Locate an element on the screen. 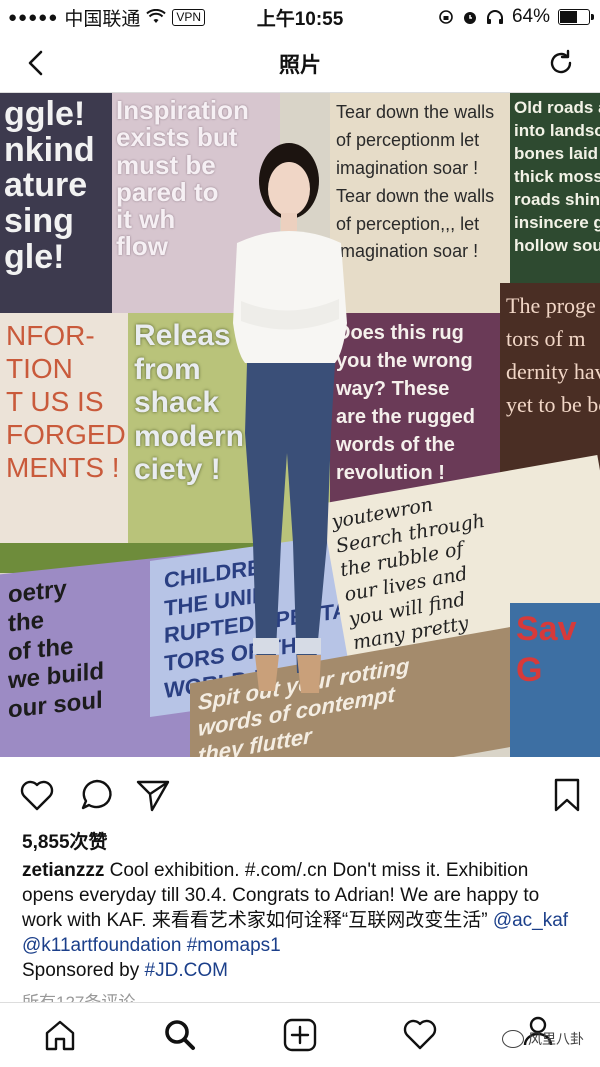 This screenshot has width=600, height=1067. status-bar: ●●●●● 中国联通 VPN 上午10:55 64% is located at coordinates (300, 17).